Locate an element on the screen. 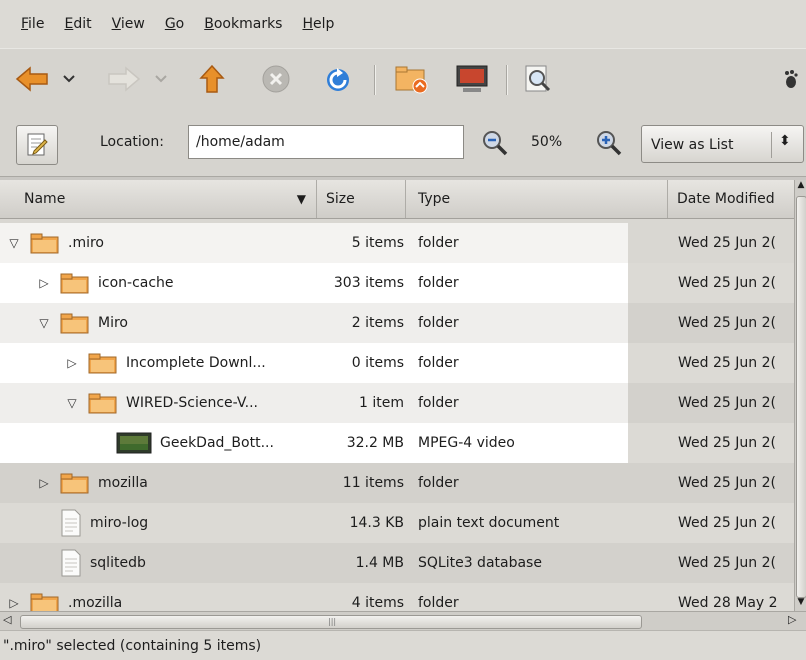 Image resolution: width=806 pixels, height=660 pixels. forward-button is located at coordinates (124, 79).